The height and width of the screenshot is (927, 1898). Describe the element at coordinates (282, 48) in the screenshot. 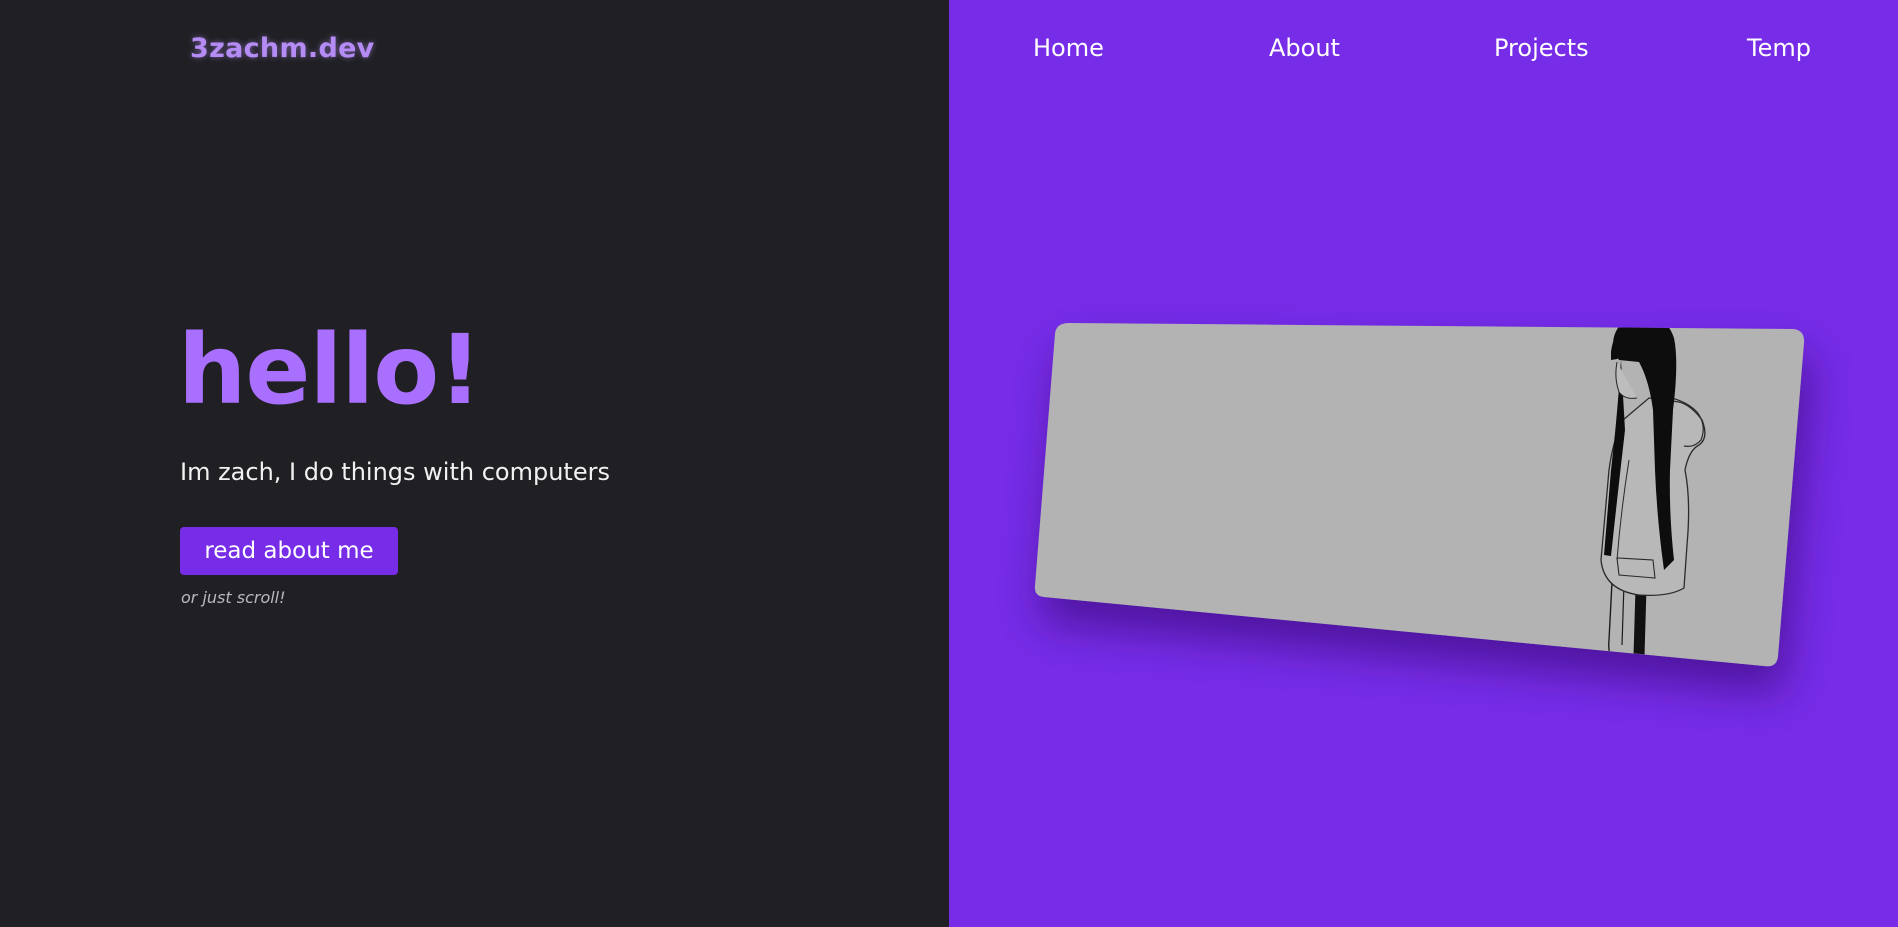

I see `site-logo: 3zachm.dev` at that location.